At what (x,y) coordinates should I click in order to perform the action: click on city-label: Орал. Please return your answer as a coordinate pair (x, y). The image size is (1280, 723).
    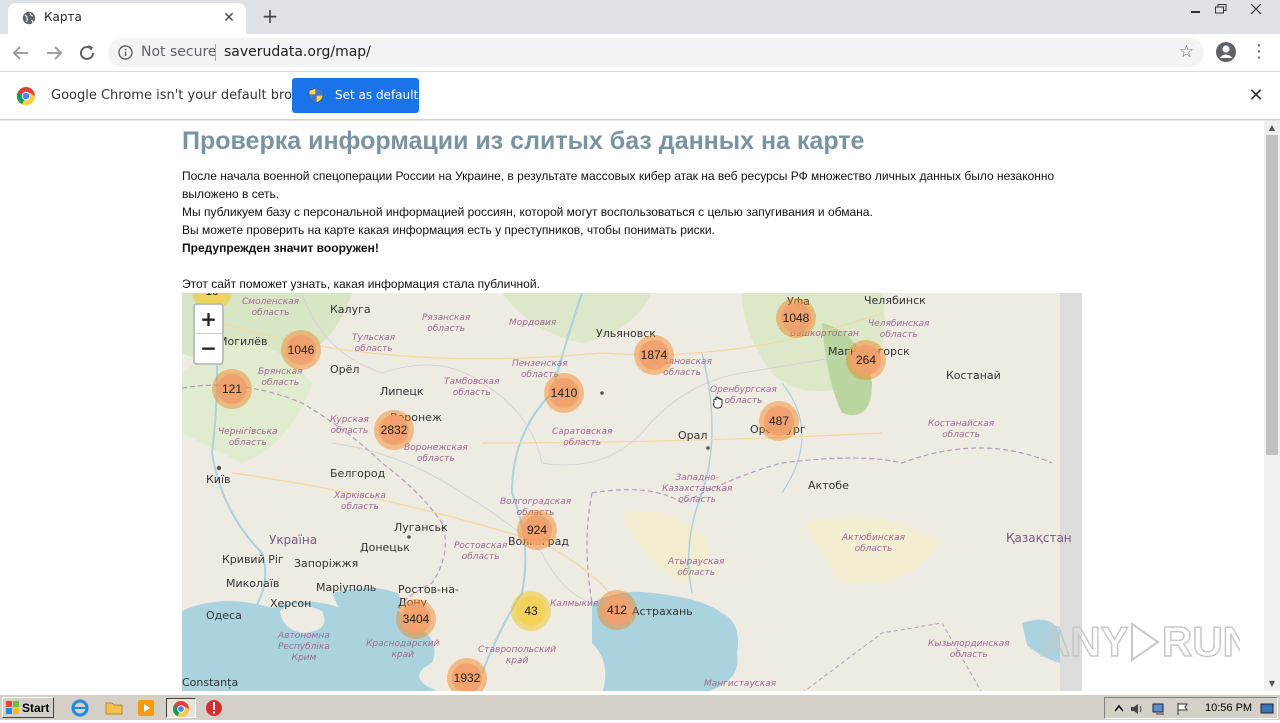
    Looking at the image, I should click on (693, 435).